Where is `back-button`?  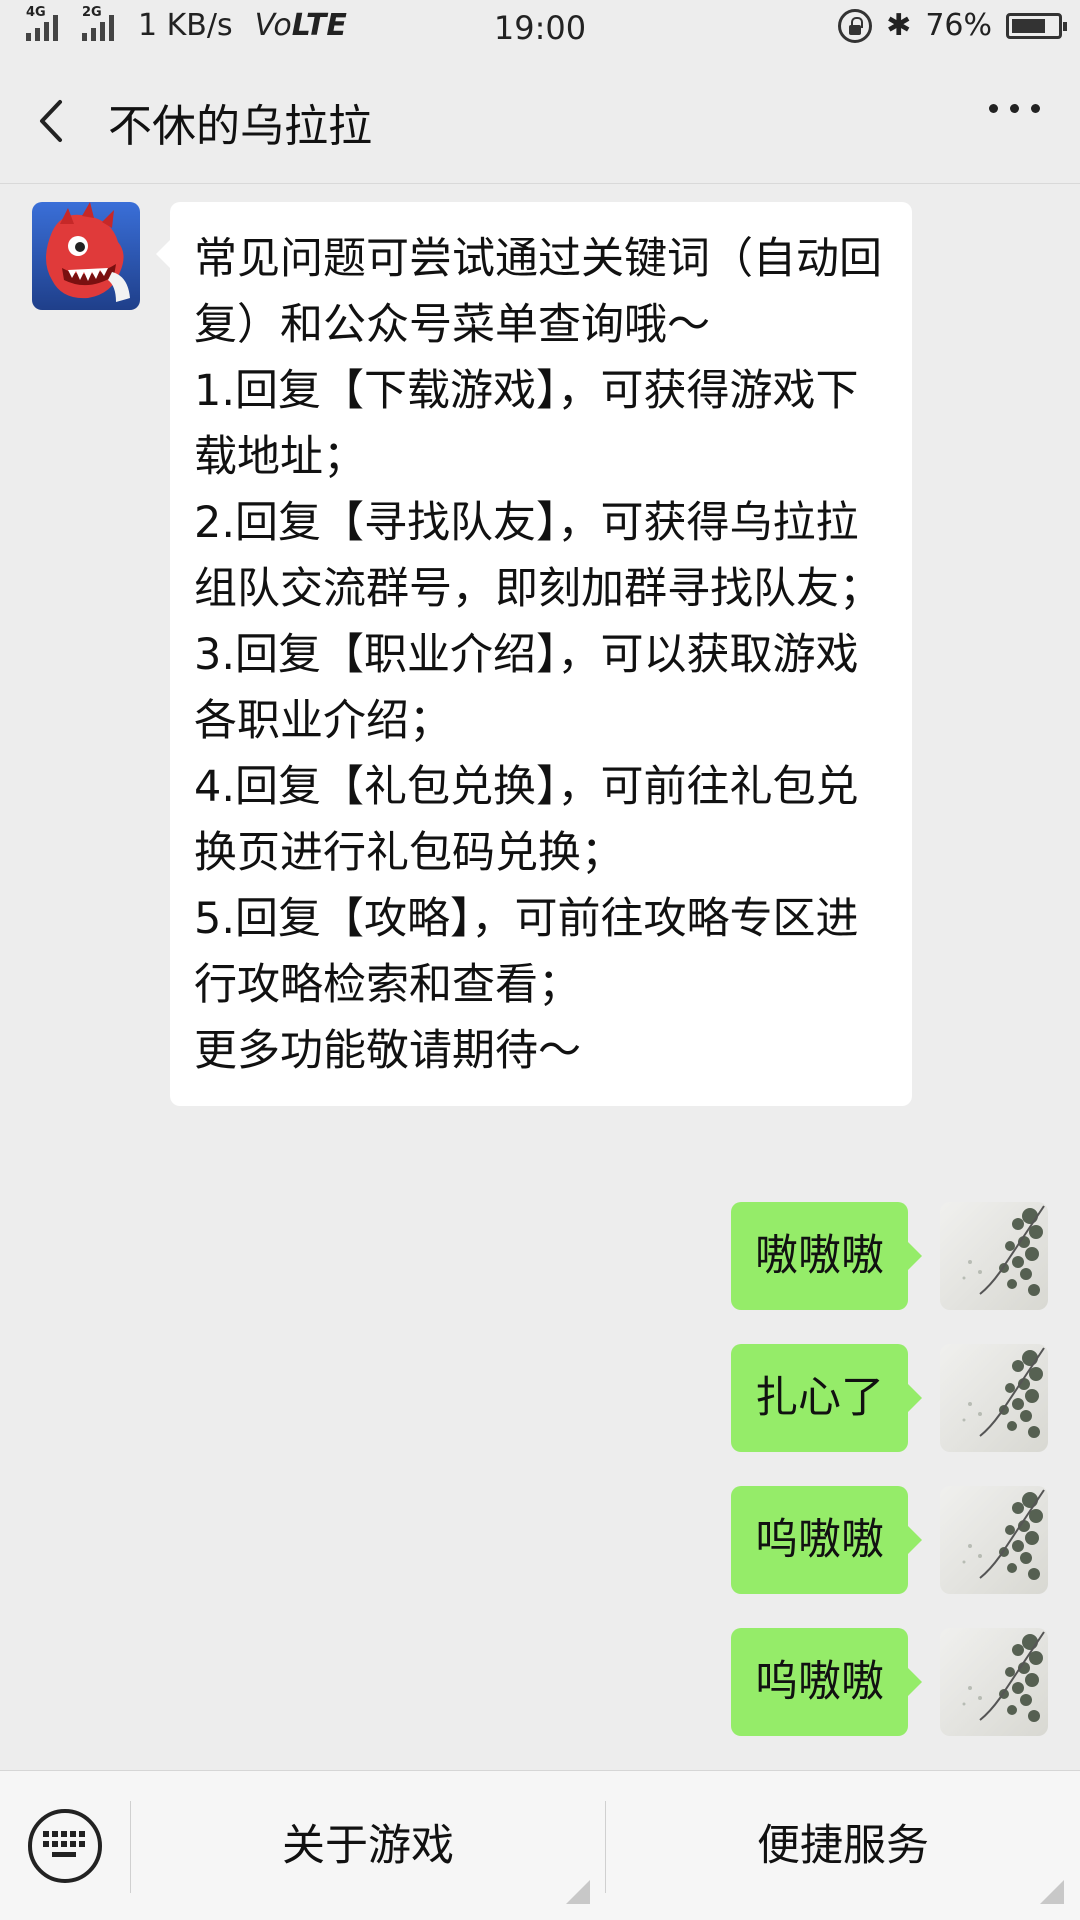 back-button is located at coordinates (55, 121).